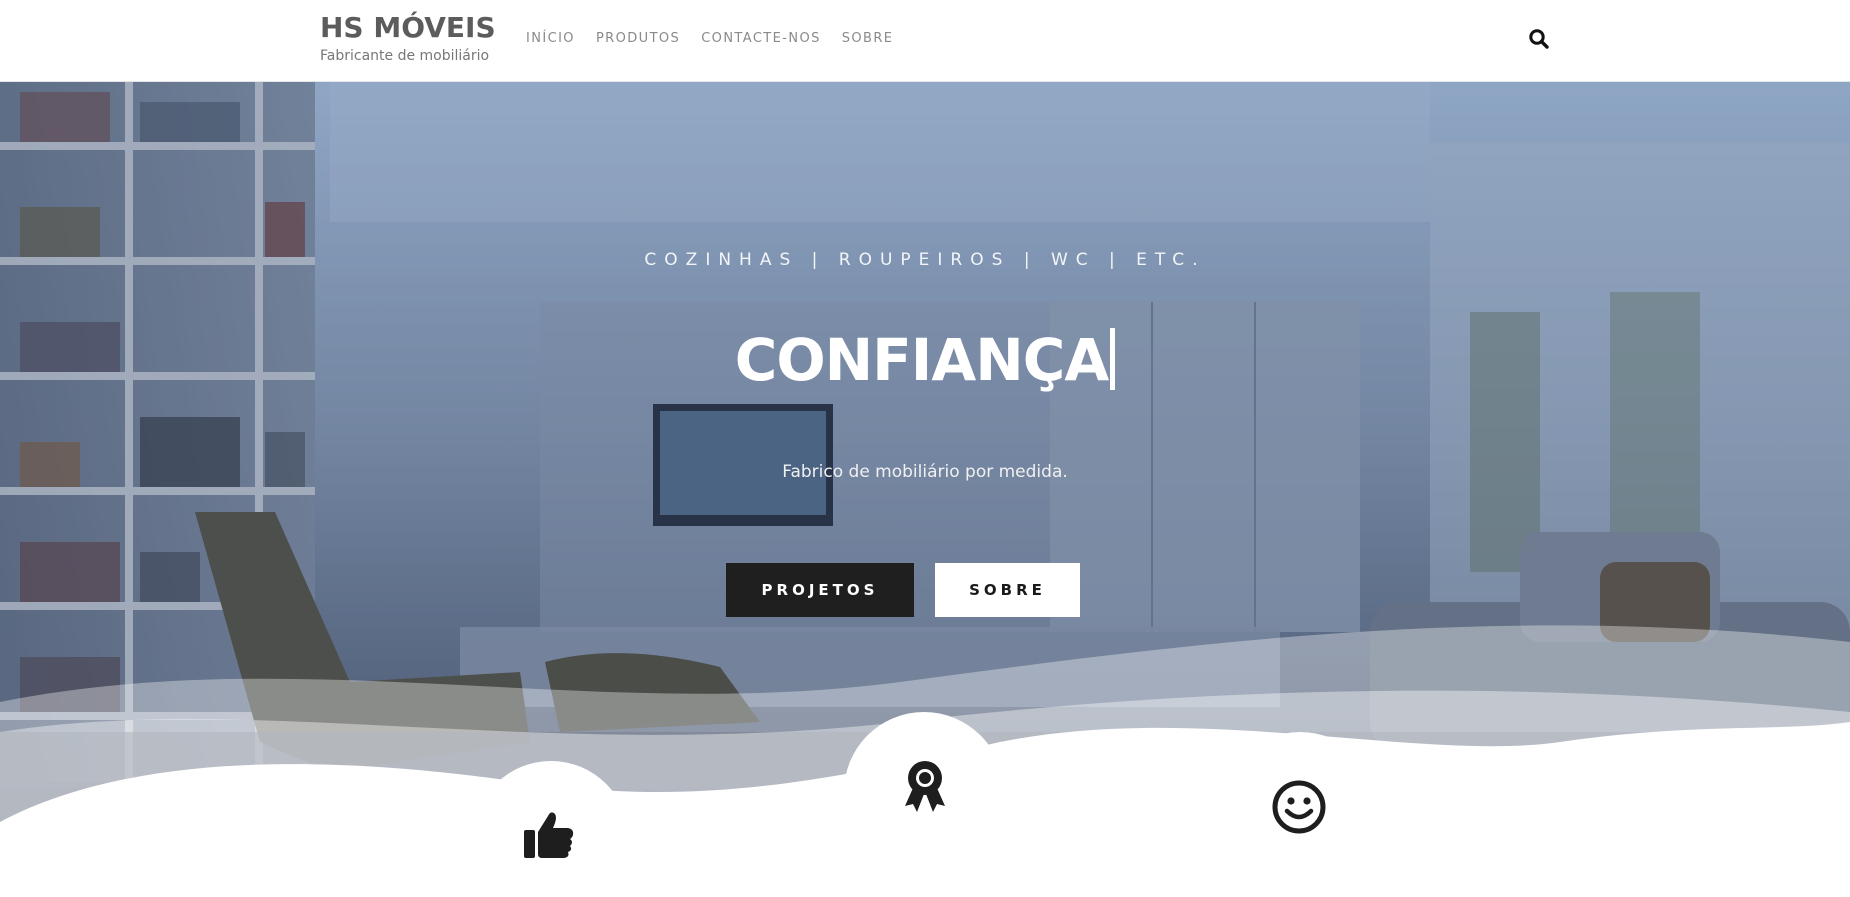 Image resolution: width=1850 pixels, height=897 pixels. Describe the element at coordinates (925, 786) in the screenshot. I see `award-ribbon-icon` at that location.